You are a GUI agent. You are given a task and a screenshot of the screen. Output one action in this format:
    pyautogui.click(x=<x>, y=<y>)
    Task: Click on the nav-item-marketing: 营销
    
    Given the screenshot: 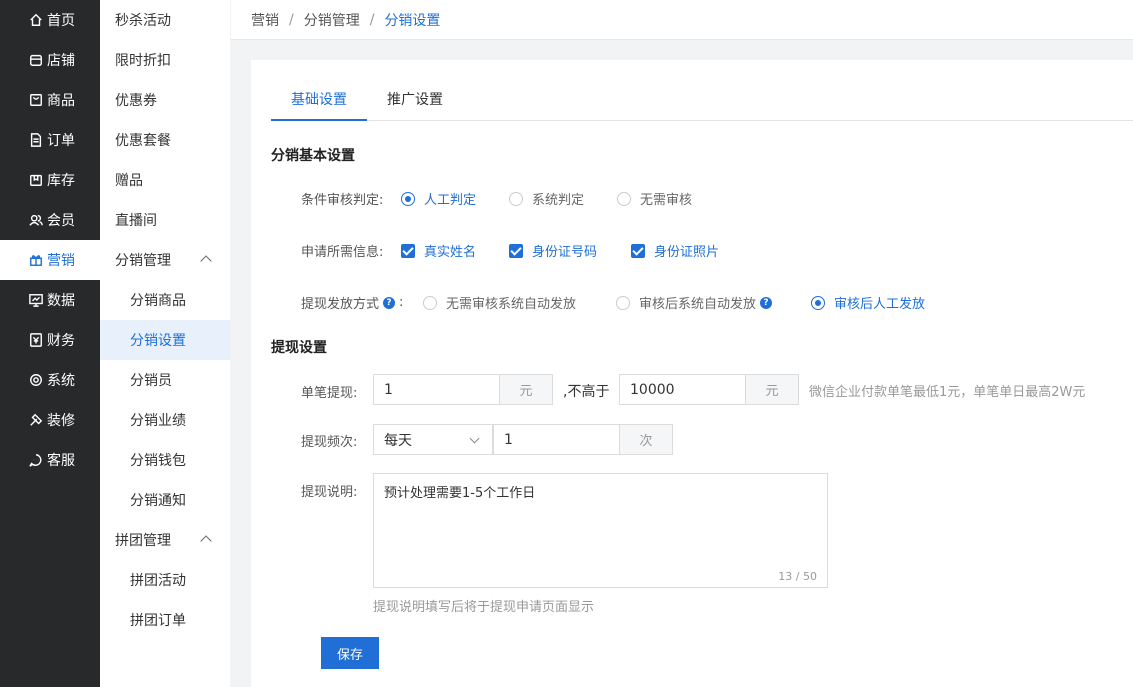 What is the action you would take?
    pyautogui.click(x=50, y=260)
    